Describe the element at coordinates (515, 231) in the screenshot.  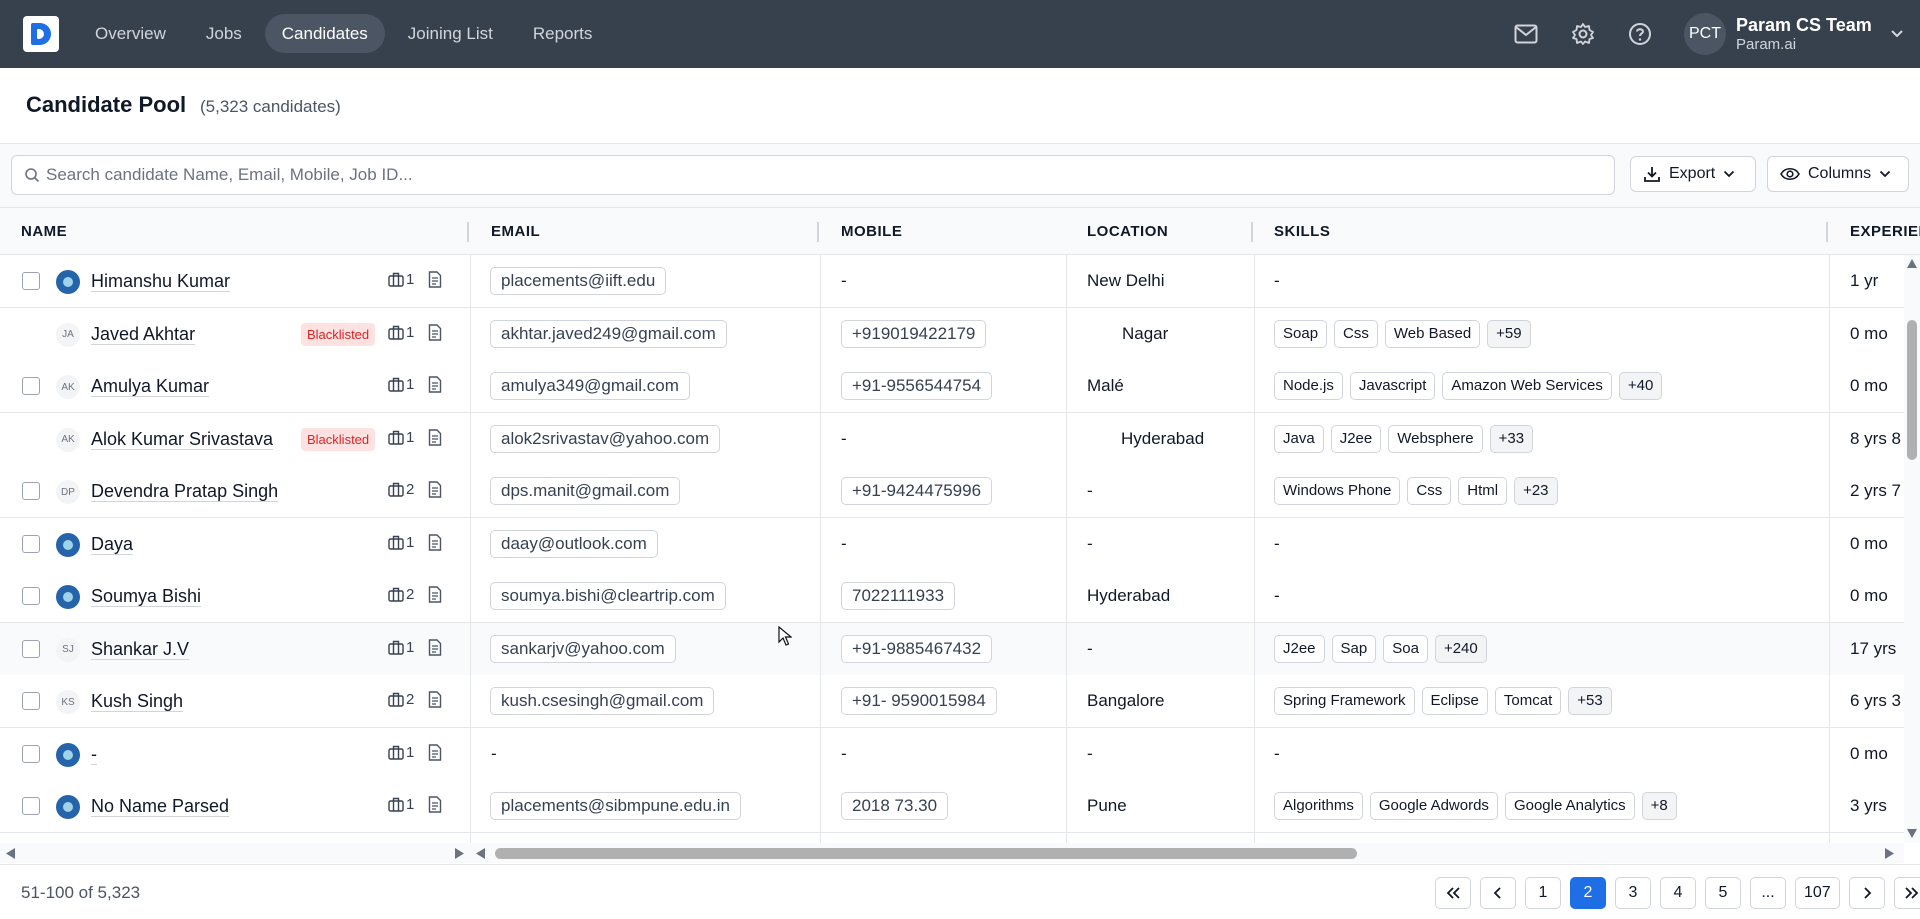
I see `header-email: EMAIL` at that location.